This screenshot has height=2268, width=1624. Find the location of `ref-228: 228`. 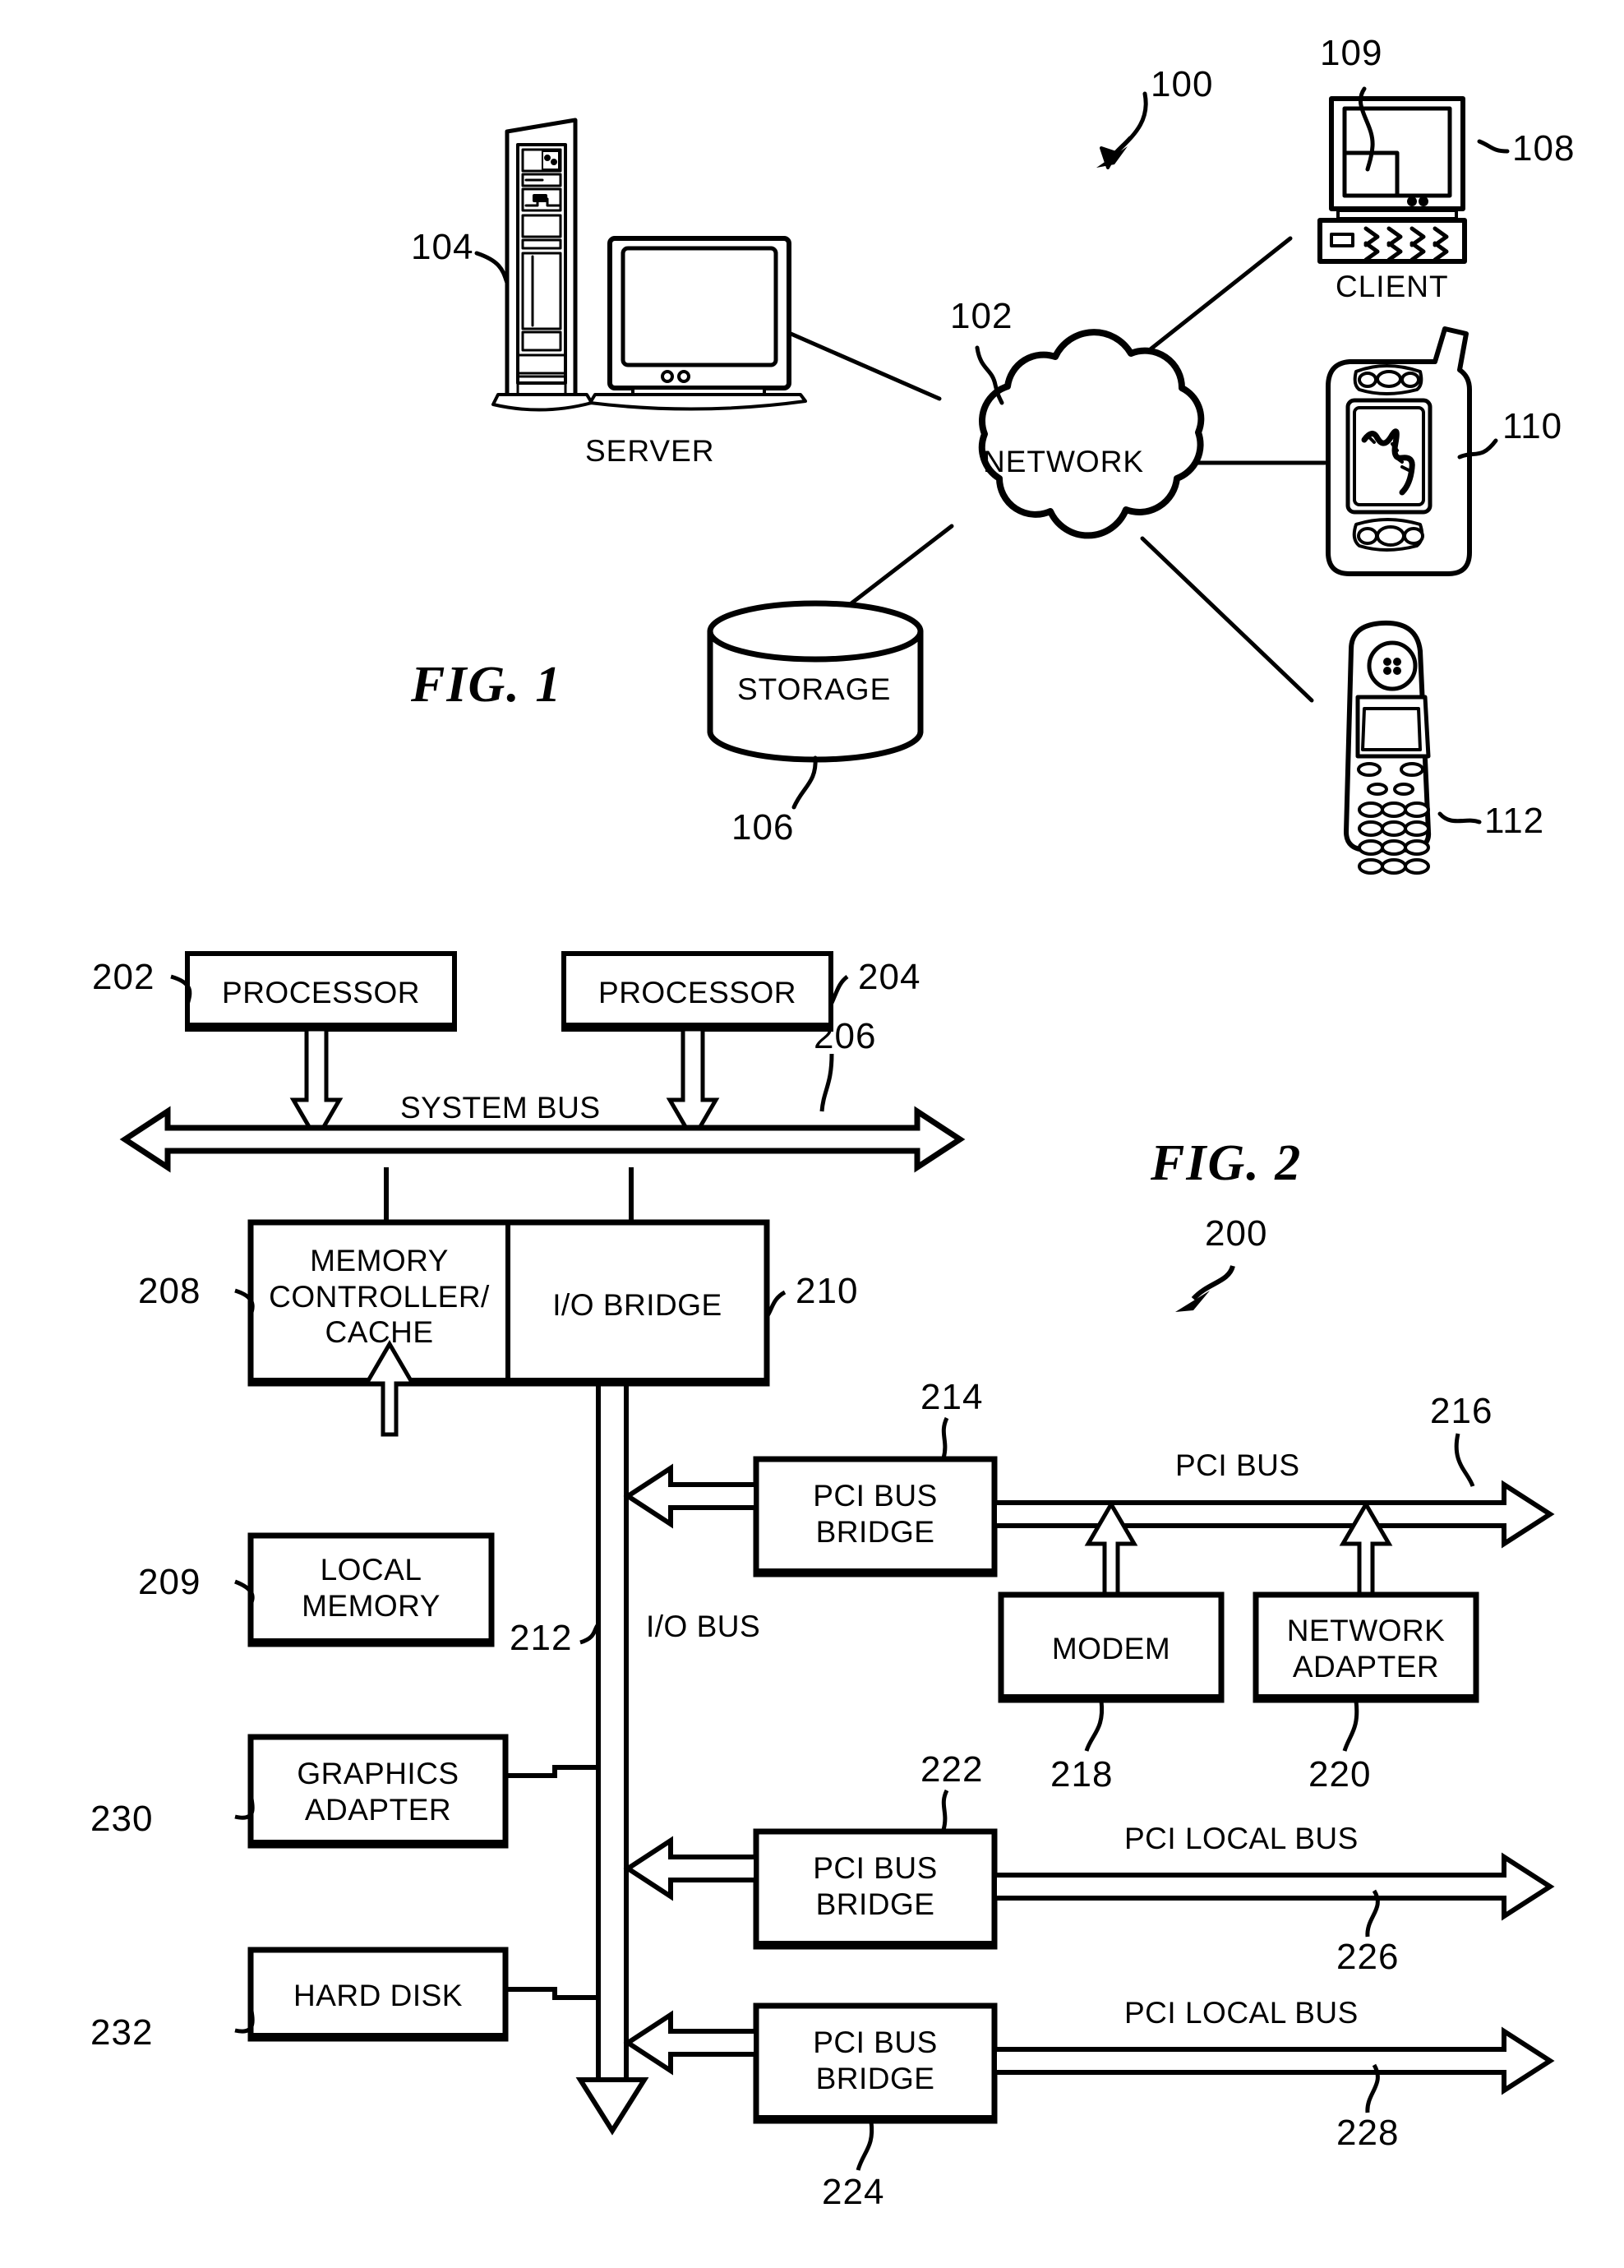

ref-228: 228 is located at coordinates (1368, 2133).